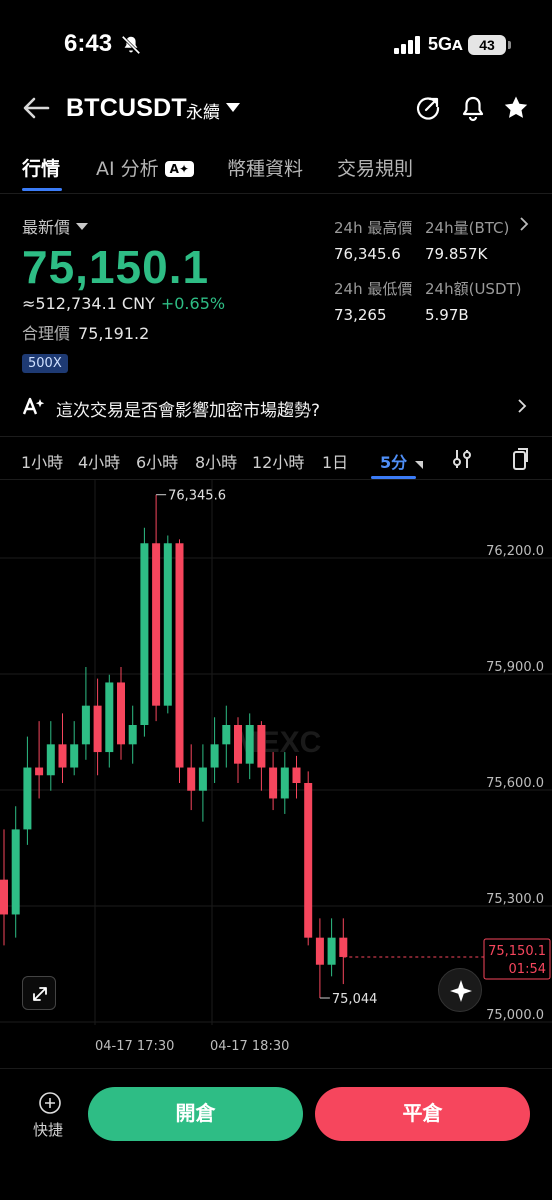  What do you see at coordinates (46, 227) in the screenshot?
I see `last-price-label: 最新價` at bounding box center [46, 227].